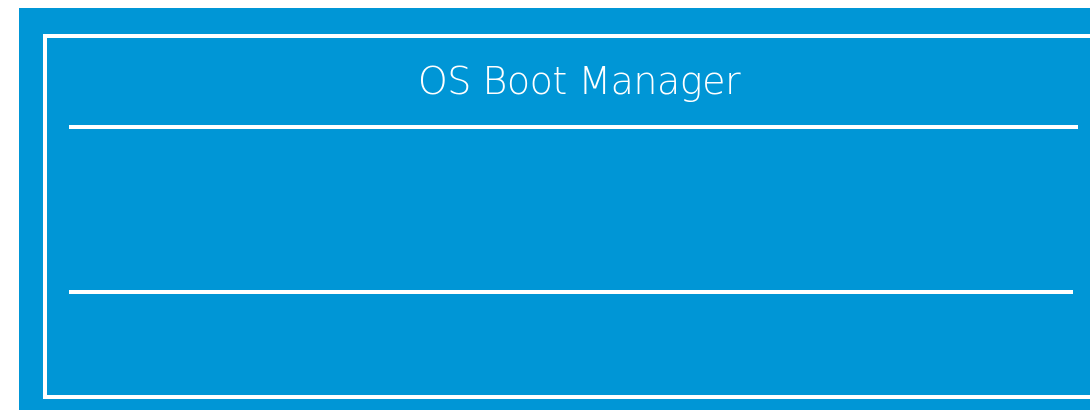 The height and width of the screenshot is (410, 1090). What do you see at coordinates (571, 292) in the screenshot?
I see `footer-divider` at bounding box center [571, 292].